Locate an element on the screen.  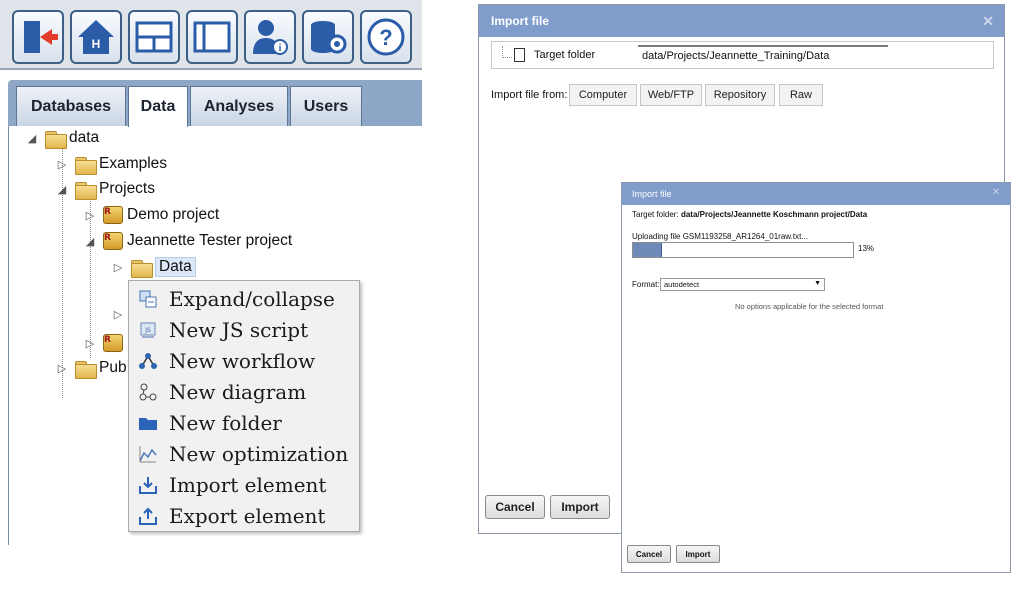
source-computer-button: Computer is located at coordinates (603, 95).